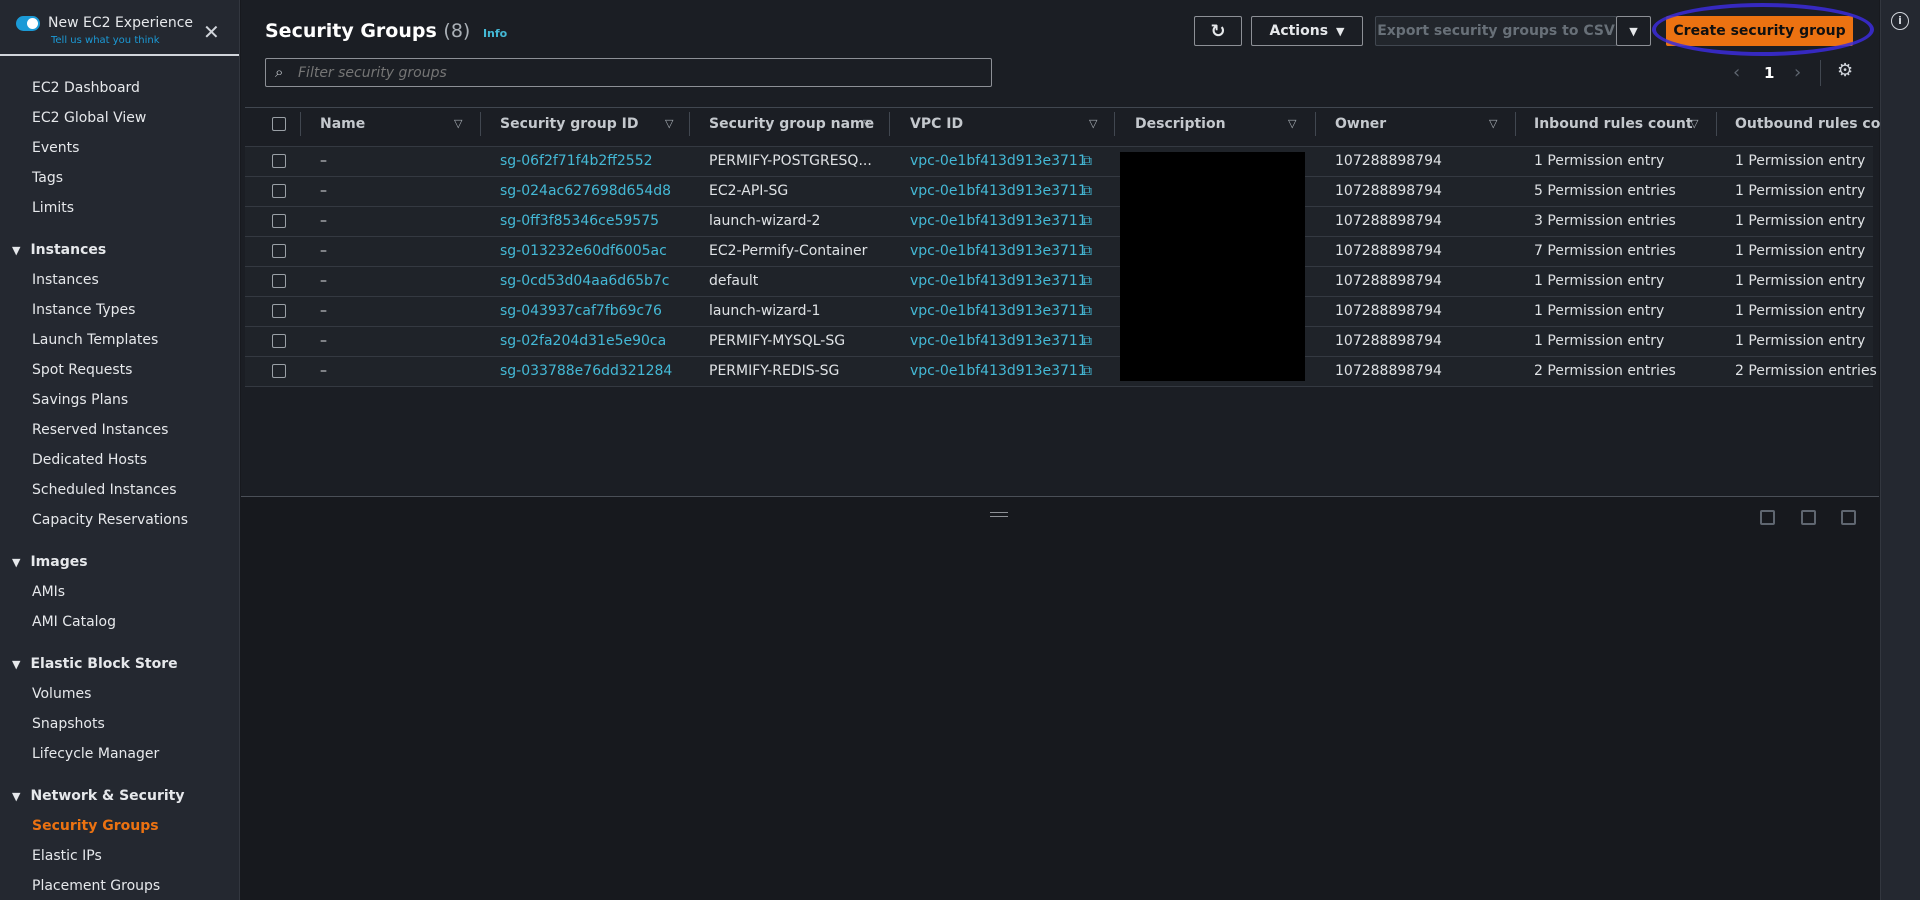  What do you see at coordinates (1360, 124) in the screenshot?
I see `column-header: Owner` at bounding box center [1360, 124].